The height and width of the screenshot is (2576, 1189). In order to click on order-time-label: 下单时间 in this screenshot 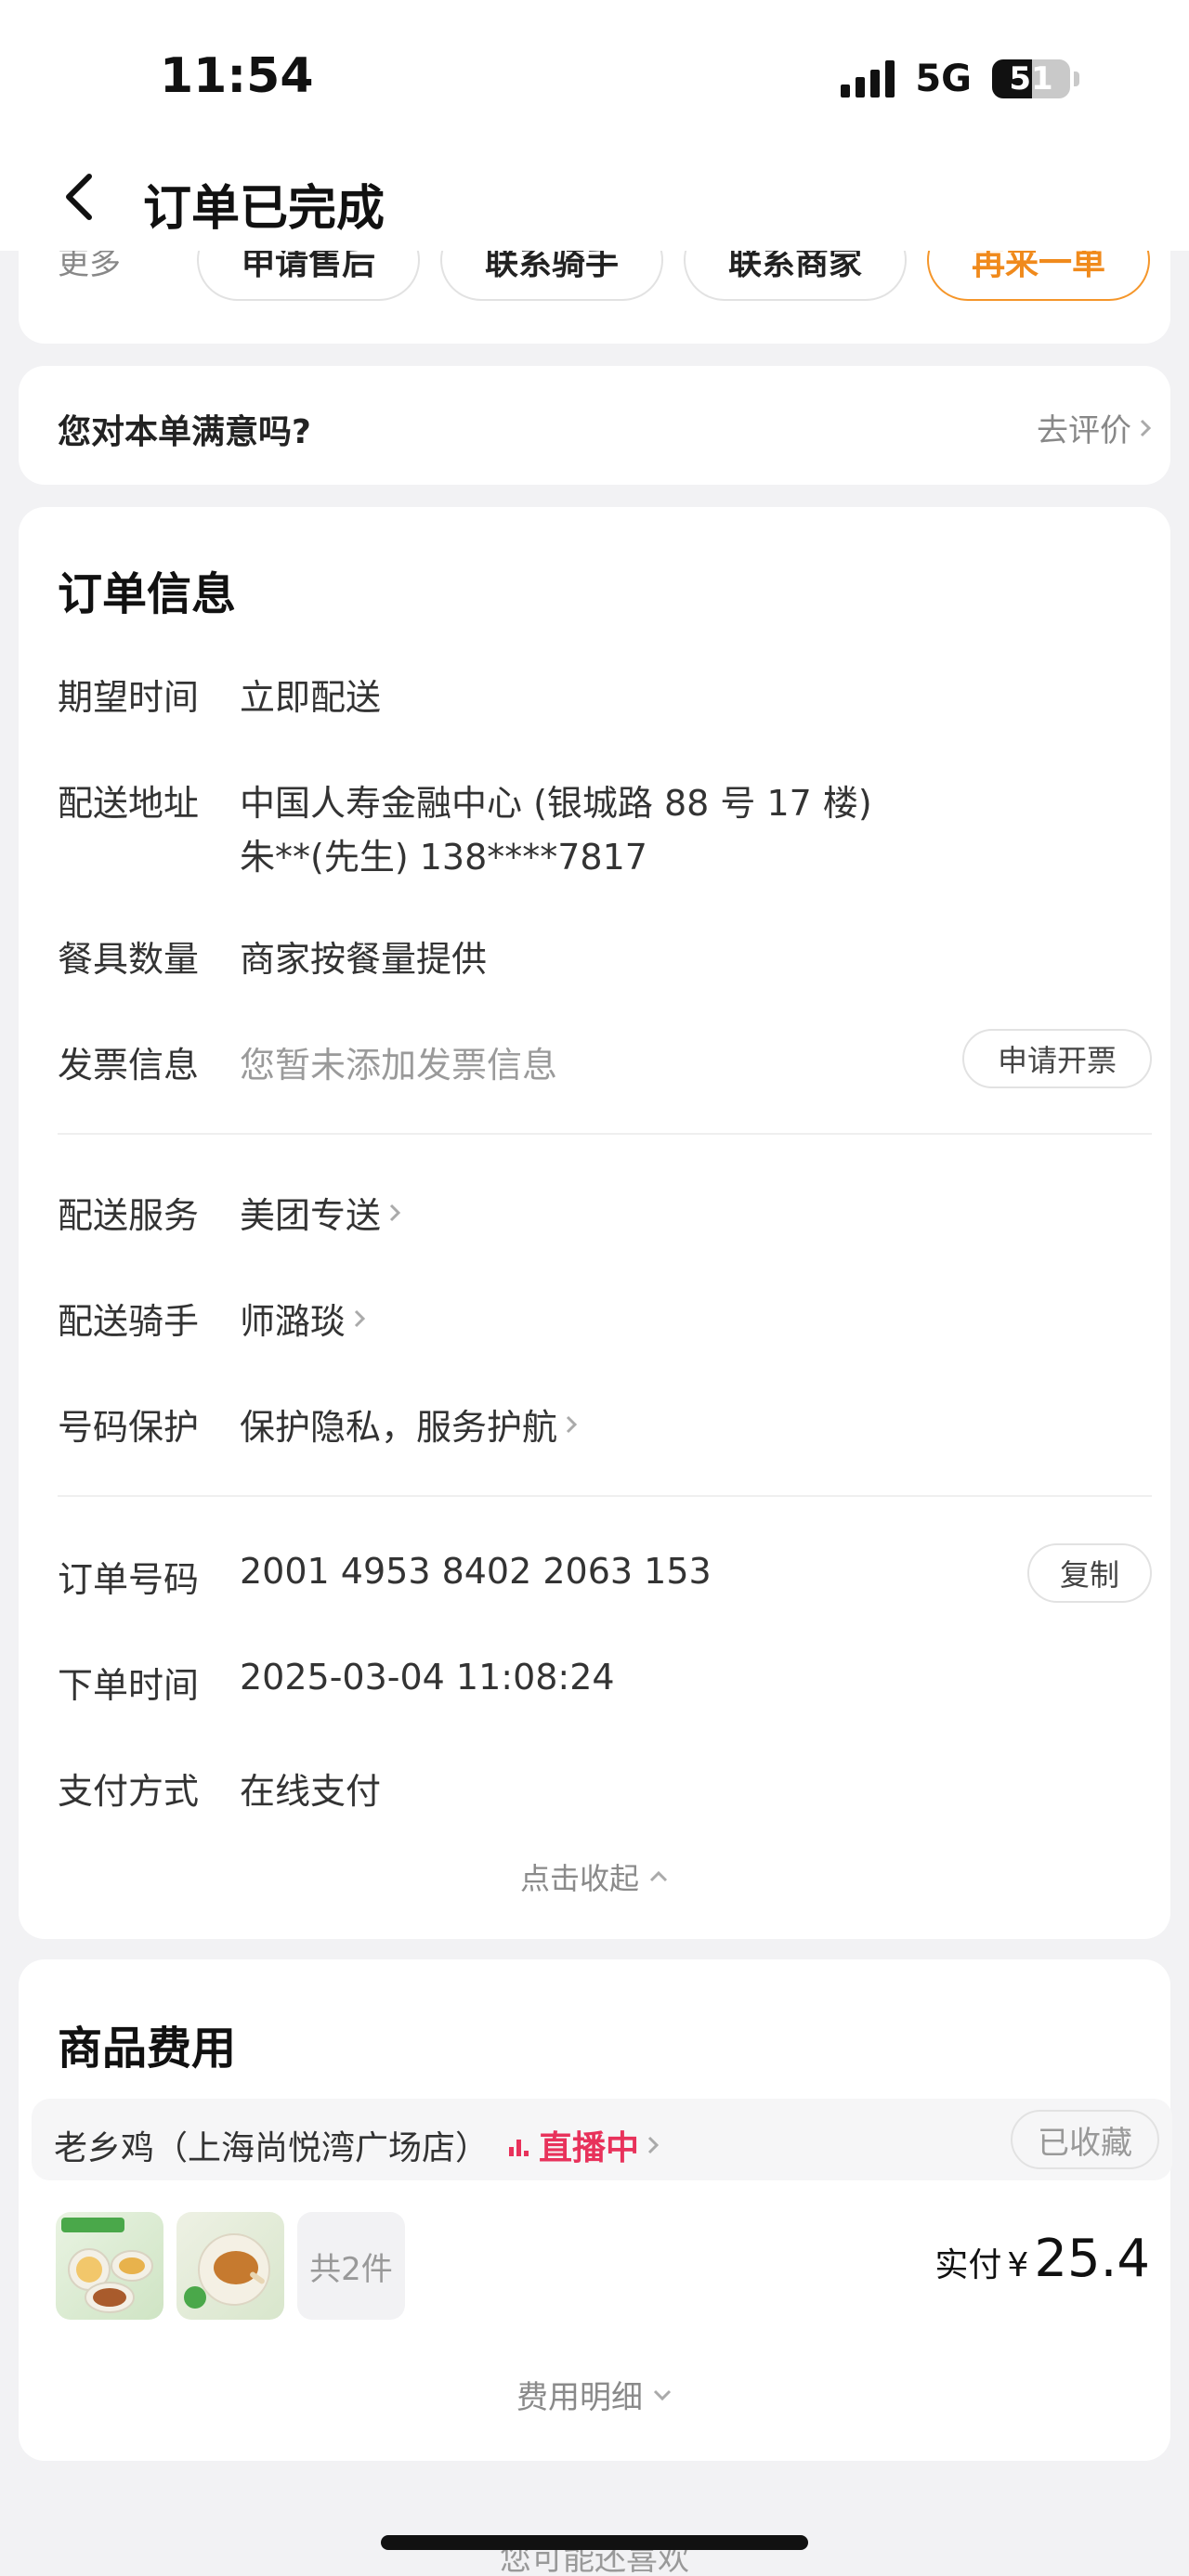, I will do `click(129, 1685)`.